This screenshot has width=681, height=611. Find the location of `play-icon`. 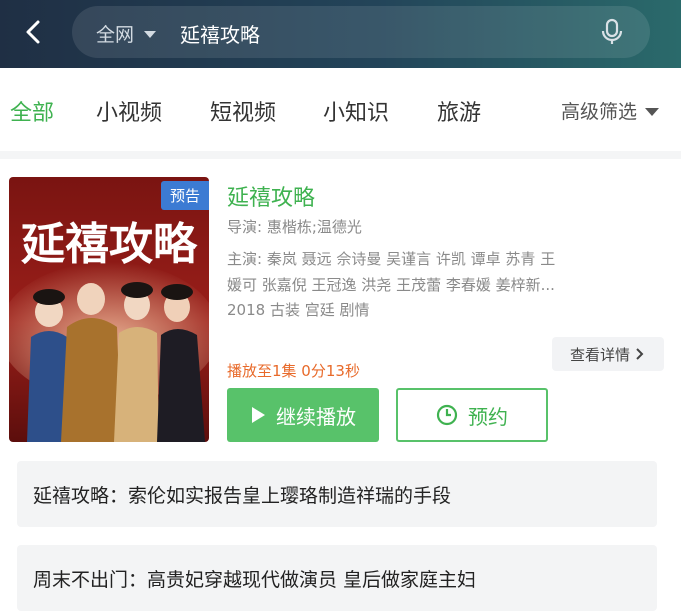

play-icon is located at coordinates (258, 415).